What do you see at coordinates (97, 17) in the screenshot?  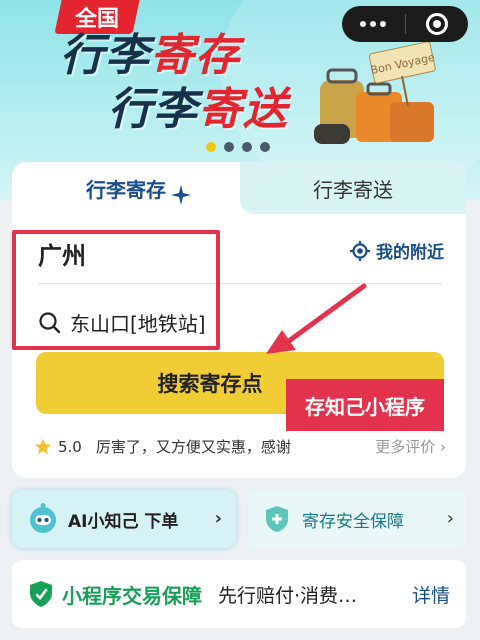 I see `nationwide-badge: 全国` at bounding box center [97, 17].